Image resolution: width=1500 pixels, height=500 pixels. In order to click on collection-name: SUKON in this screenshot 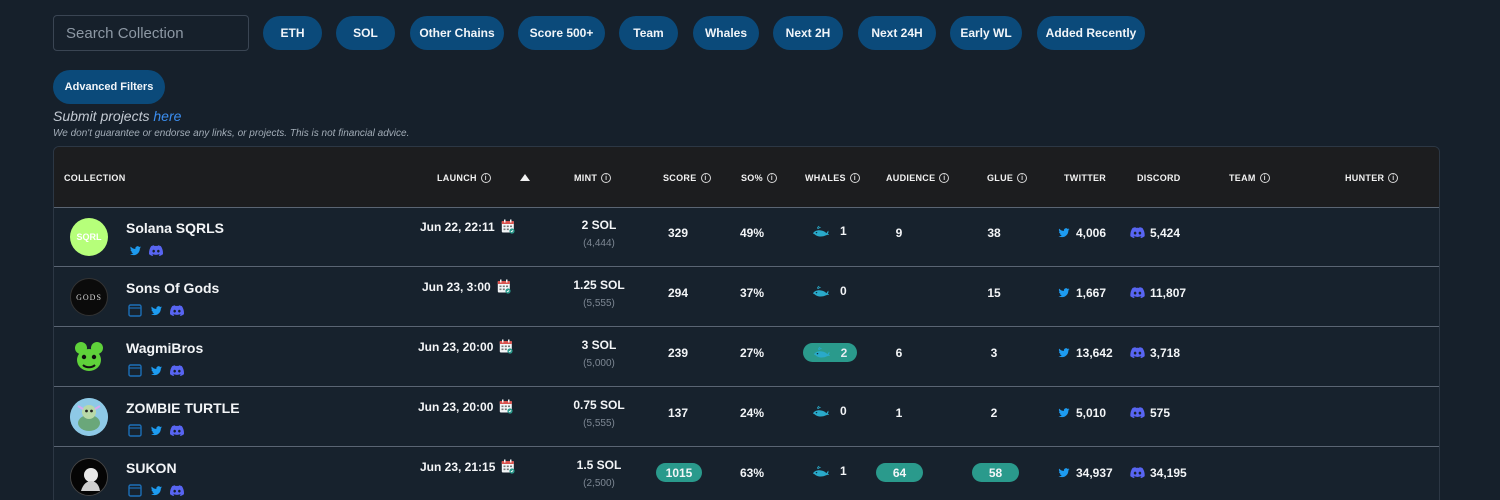, I will do `click(151, 468)`.